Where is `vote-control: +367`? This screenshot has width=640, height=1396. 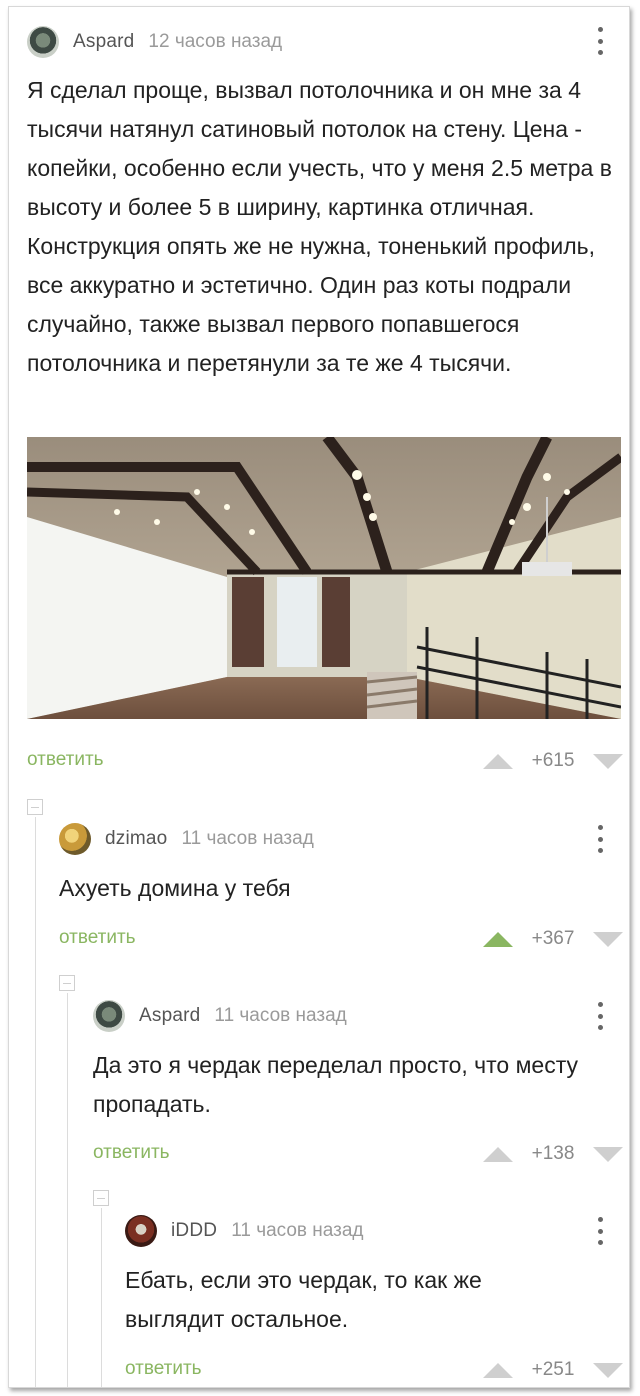 vote-control: +367 is located at coordinates (553, 939).